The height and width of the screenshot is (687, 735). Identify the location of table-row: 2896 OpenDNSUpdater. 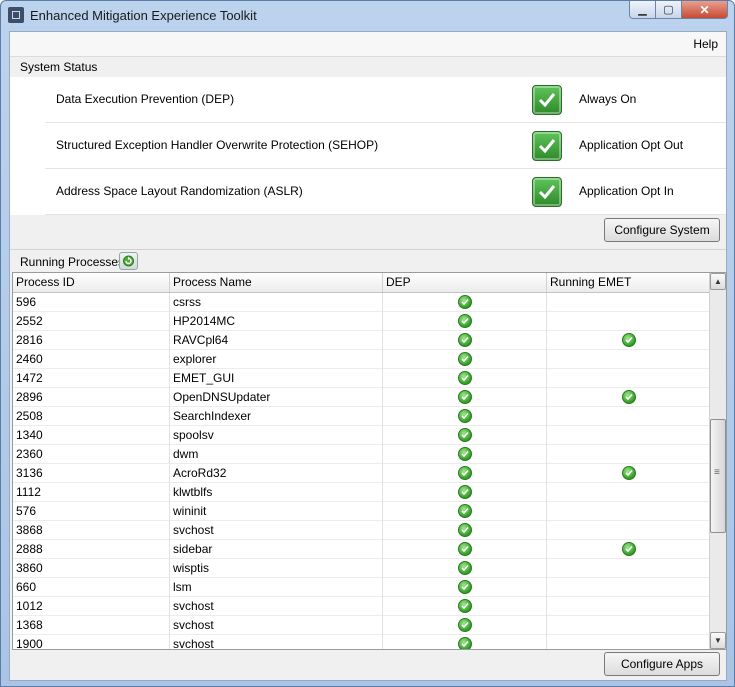
(361, 397).